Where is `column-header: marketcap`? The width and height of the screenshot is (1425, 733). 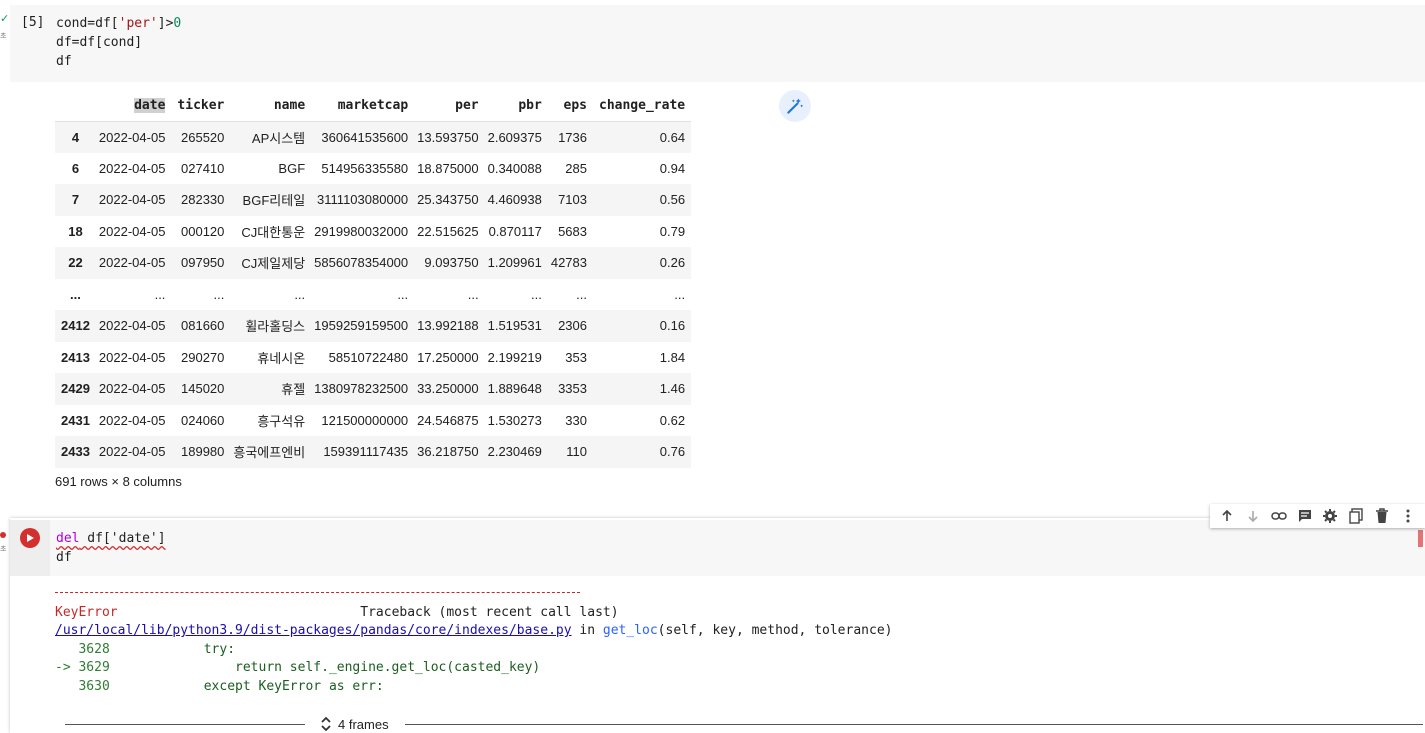 column-header: marketcap is located at coordinates (362, 105).